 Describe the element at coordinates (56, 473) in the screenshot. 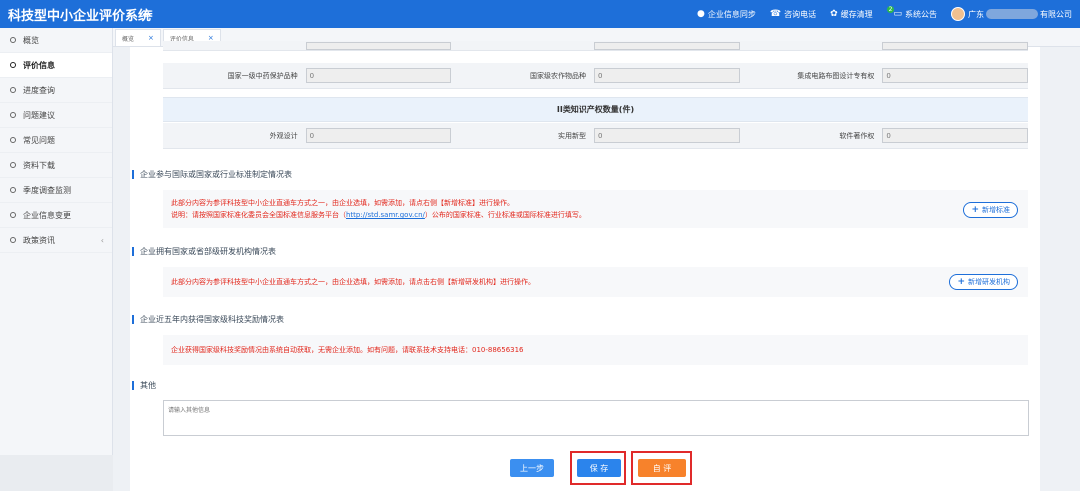

I see `sidebar-footer` at that location.